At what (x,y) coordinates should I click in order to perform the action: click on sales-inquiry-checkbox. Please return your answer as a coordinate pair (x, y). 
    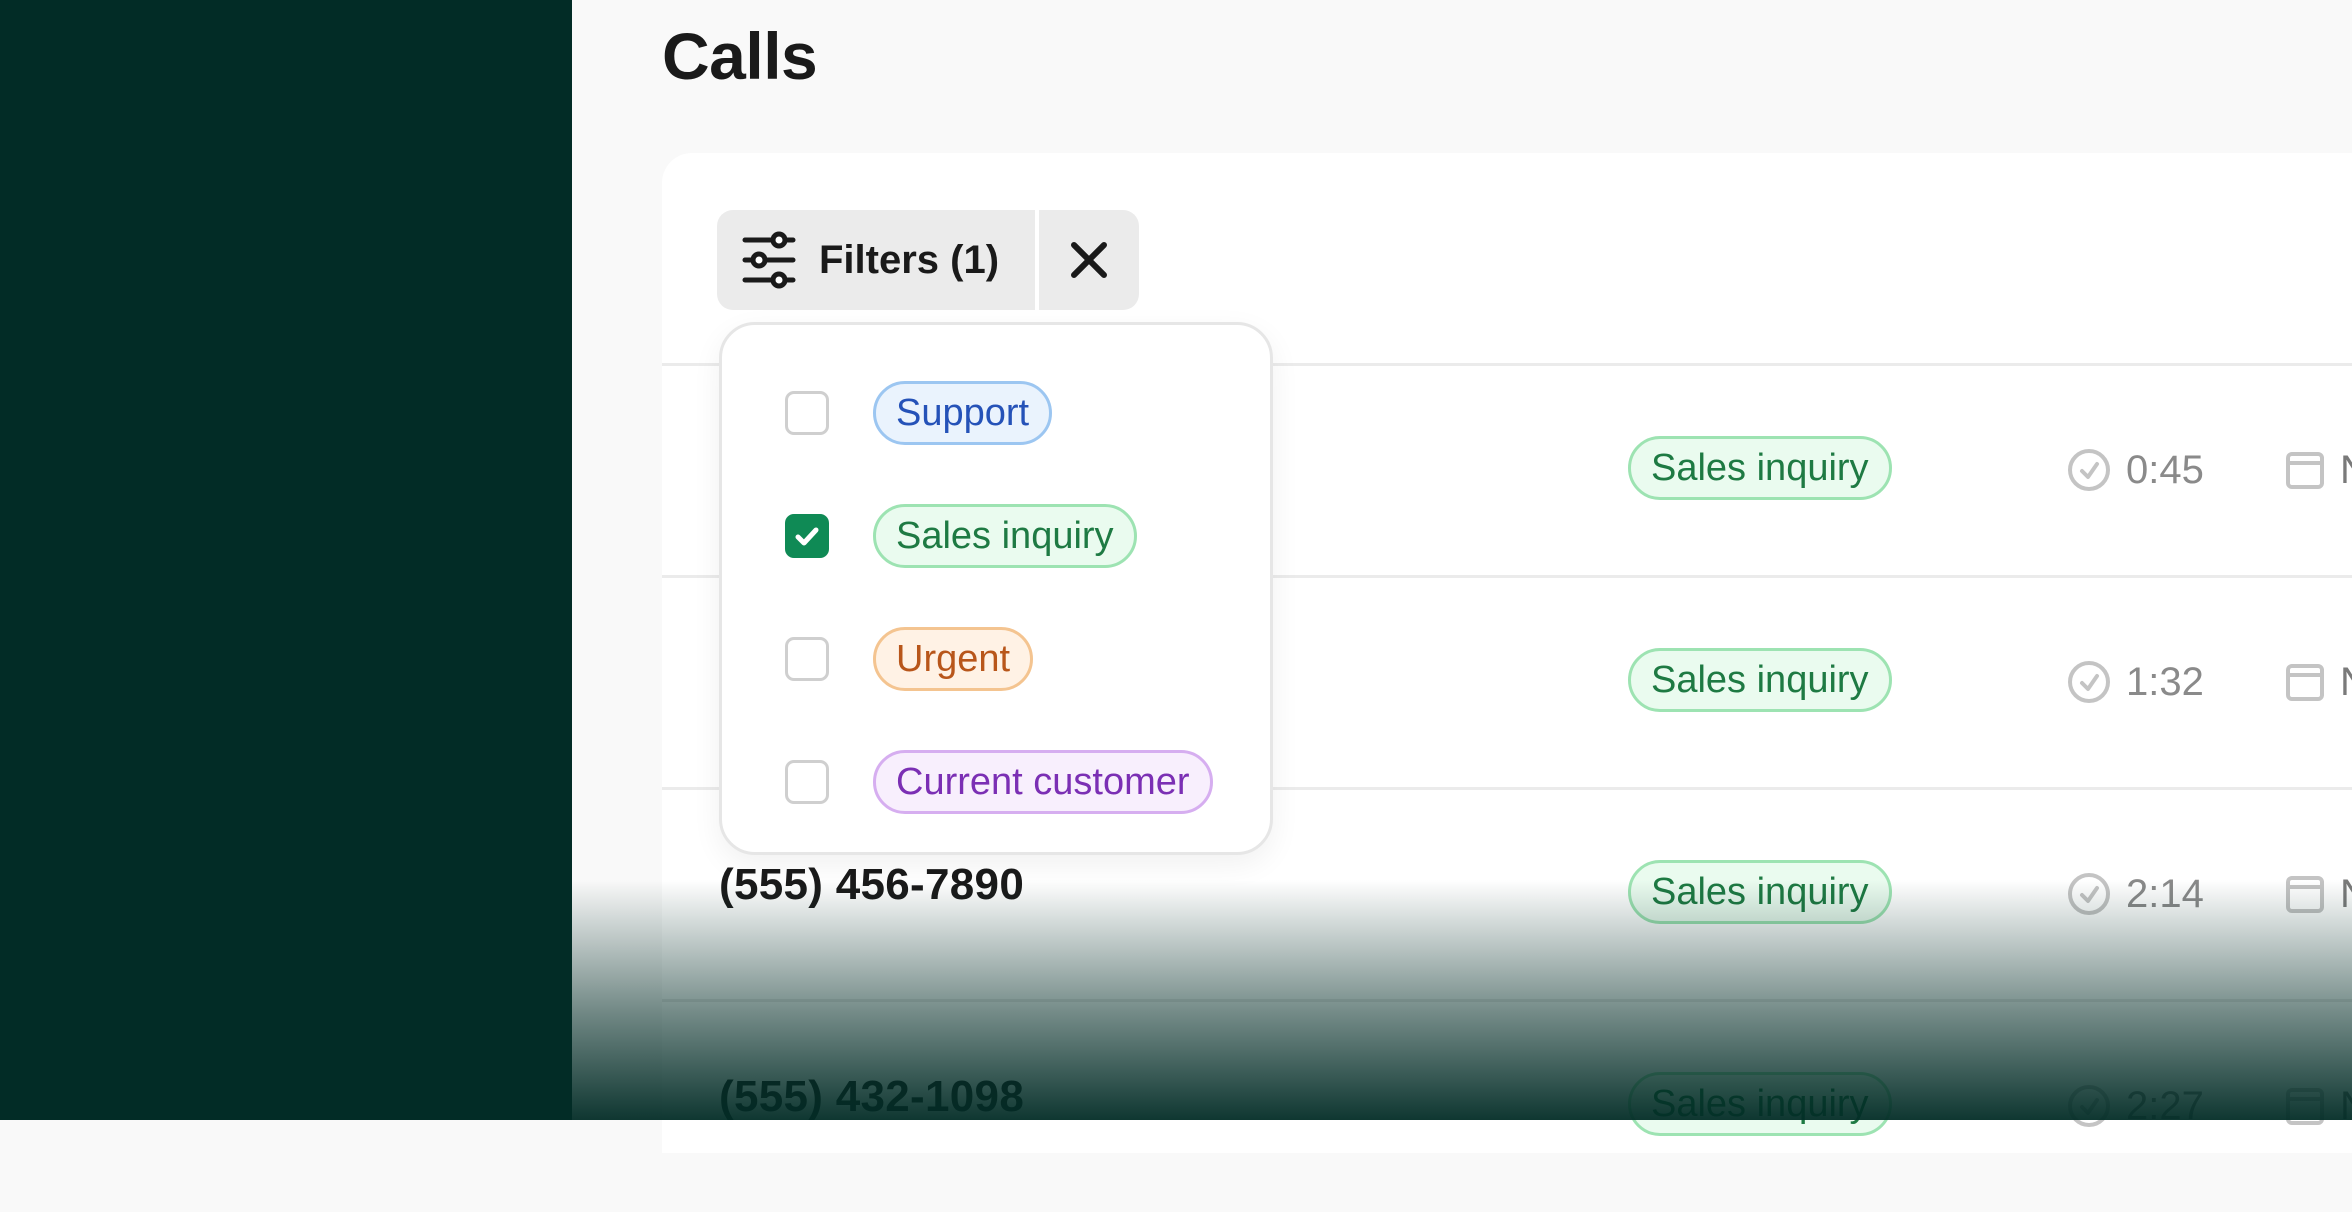
    Looking at the image, I should click on (807, 536).